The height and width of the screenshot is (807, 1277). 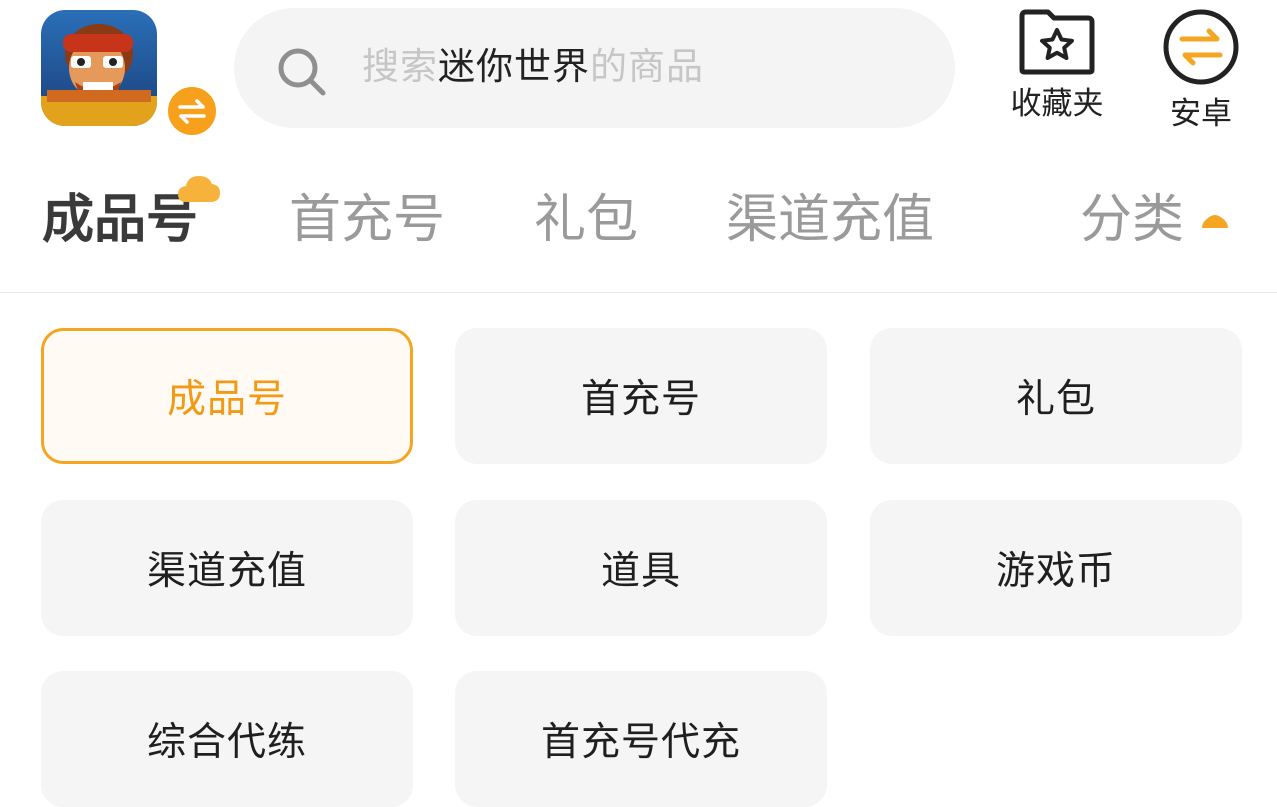 What do you see at coordinates (640, 571) in the screenshot?
I see `category-chip-label: 道具` at bounding box center [640, 571].